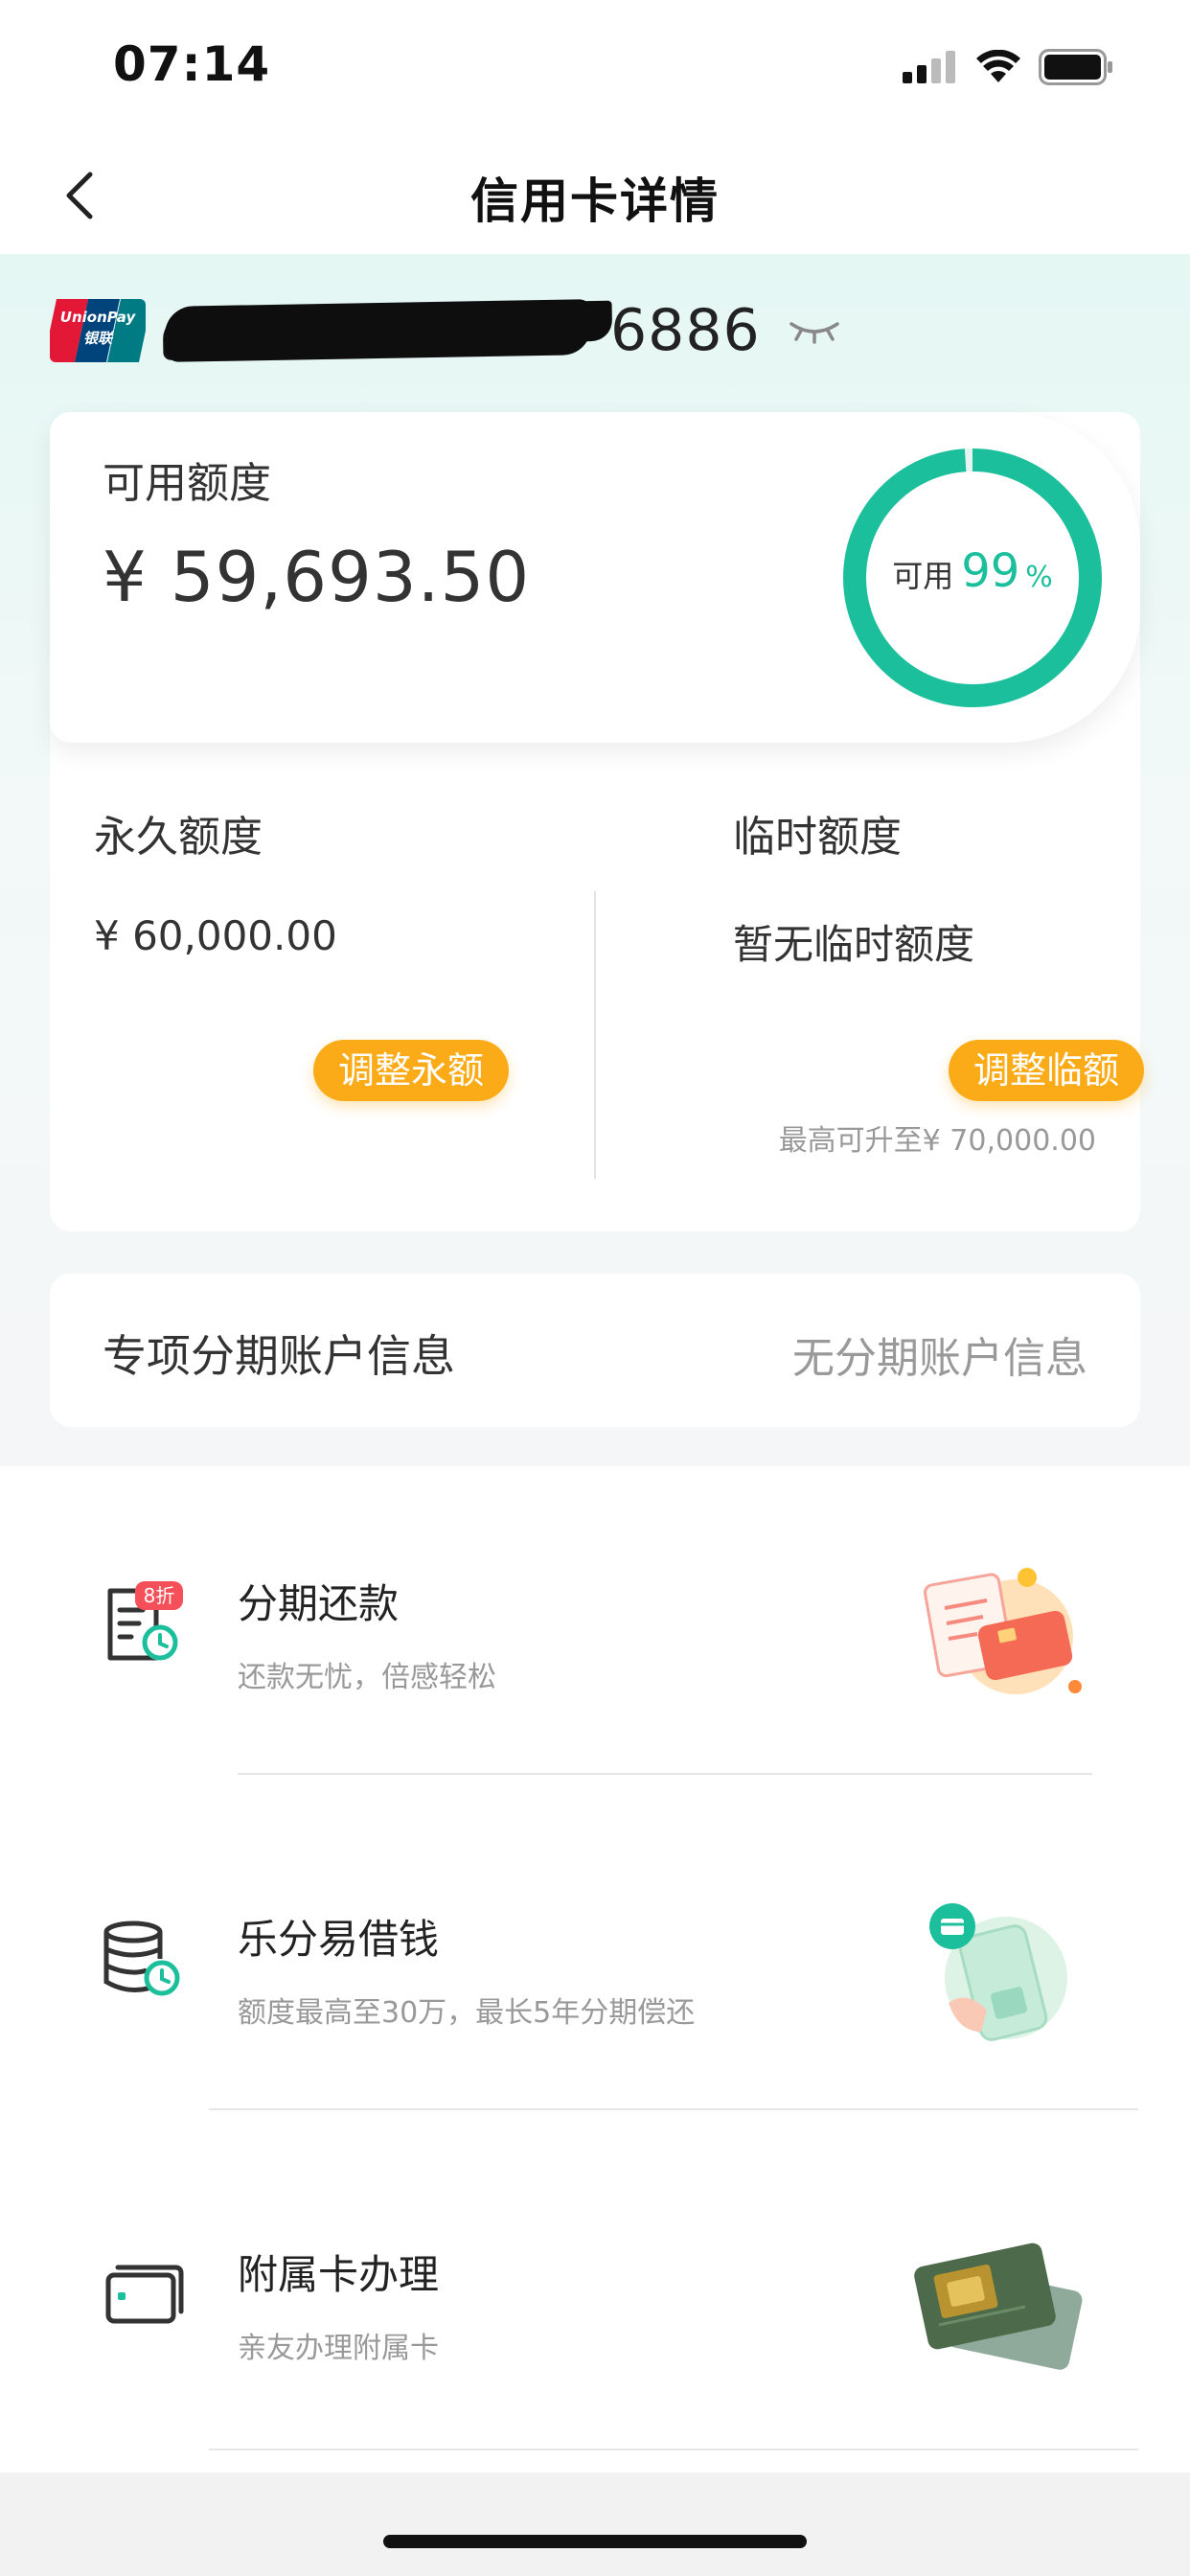 This screenshot has width=1190, height=2576. What do you see at coordinates (854, 945) in the screenshot?
I see `temporary-limit-value: 暂无临时额度` at bounding box center [854, 945].